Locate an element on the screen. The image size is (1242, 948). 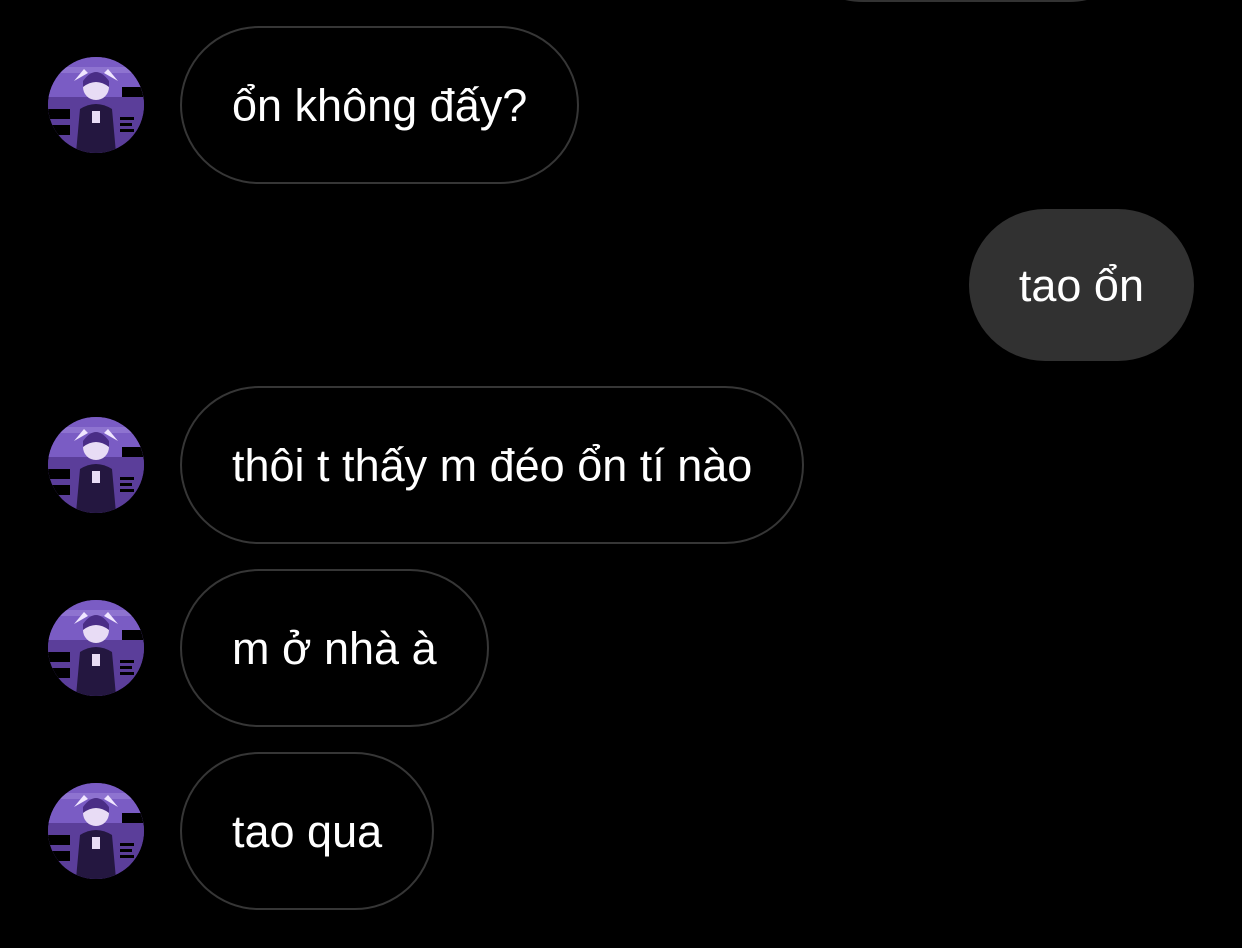
incoming-message-bubble: ổn không đấy? is located at coordinates (380, 105).